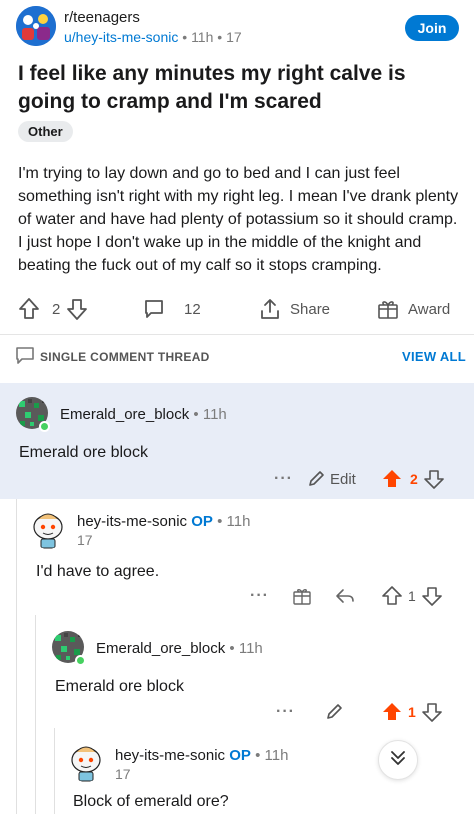  Describe the element at coordinates (237, 334) in the screenshot. I see `post-divider` at that location.